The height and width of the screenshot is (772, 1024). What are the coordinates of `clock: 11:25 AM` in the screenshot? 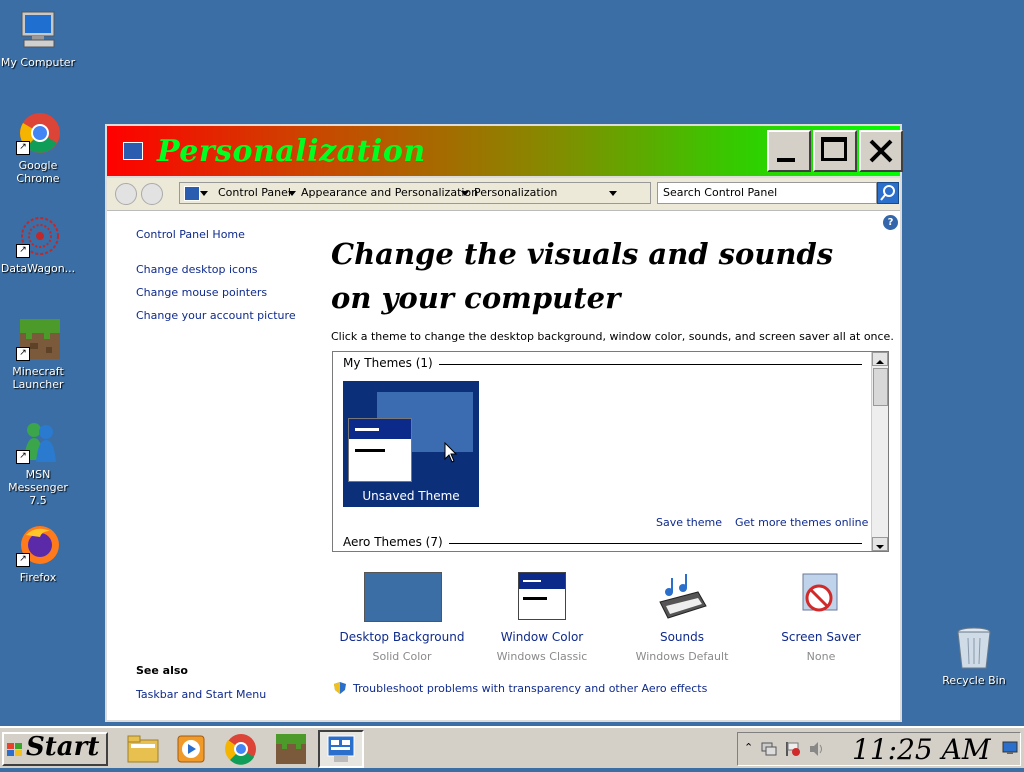 It's located at (921, 749).